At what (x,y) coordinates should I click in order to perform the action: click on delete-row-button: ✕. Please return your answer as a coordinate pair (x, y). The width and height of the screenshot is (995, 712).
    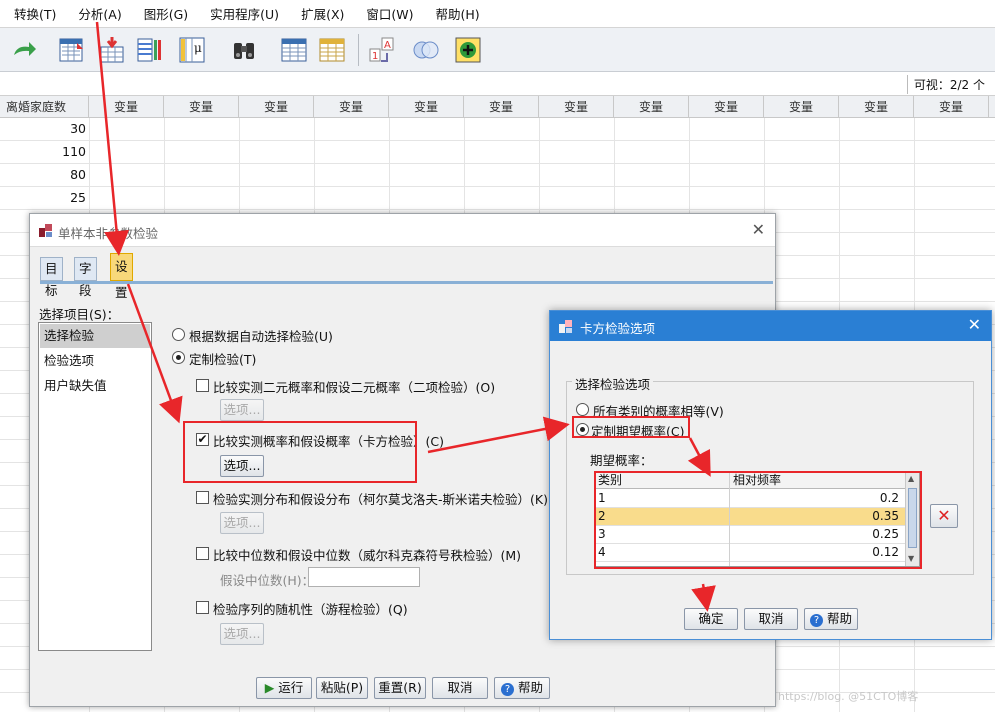
    Looking at the image, I should click on (944, 516).